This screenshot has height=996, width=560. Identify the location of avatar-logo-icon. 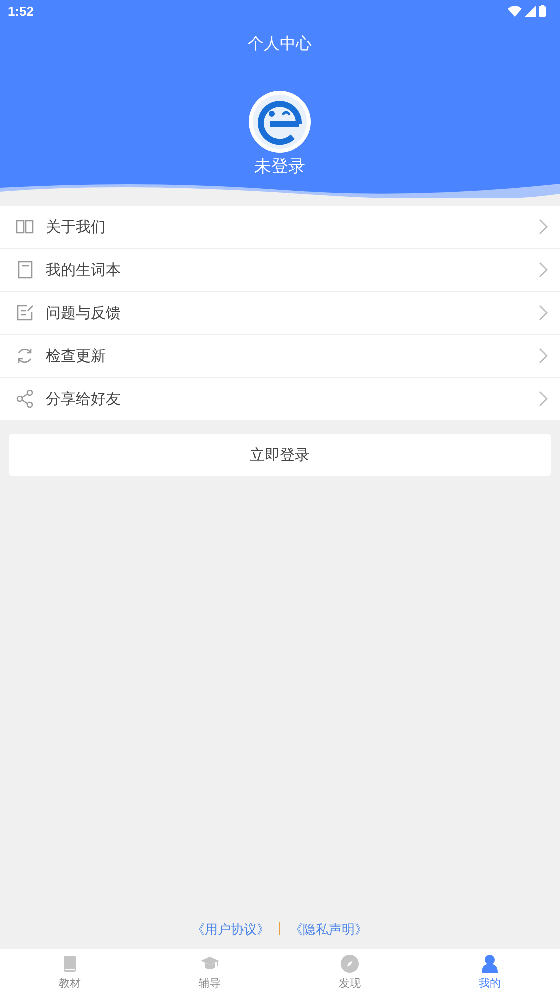
(280, 122).